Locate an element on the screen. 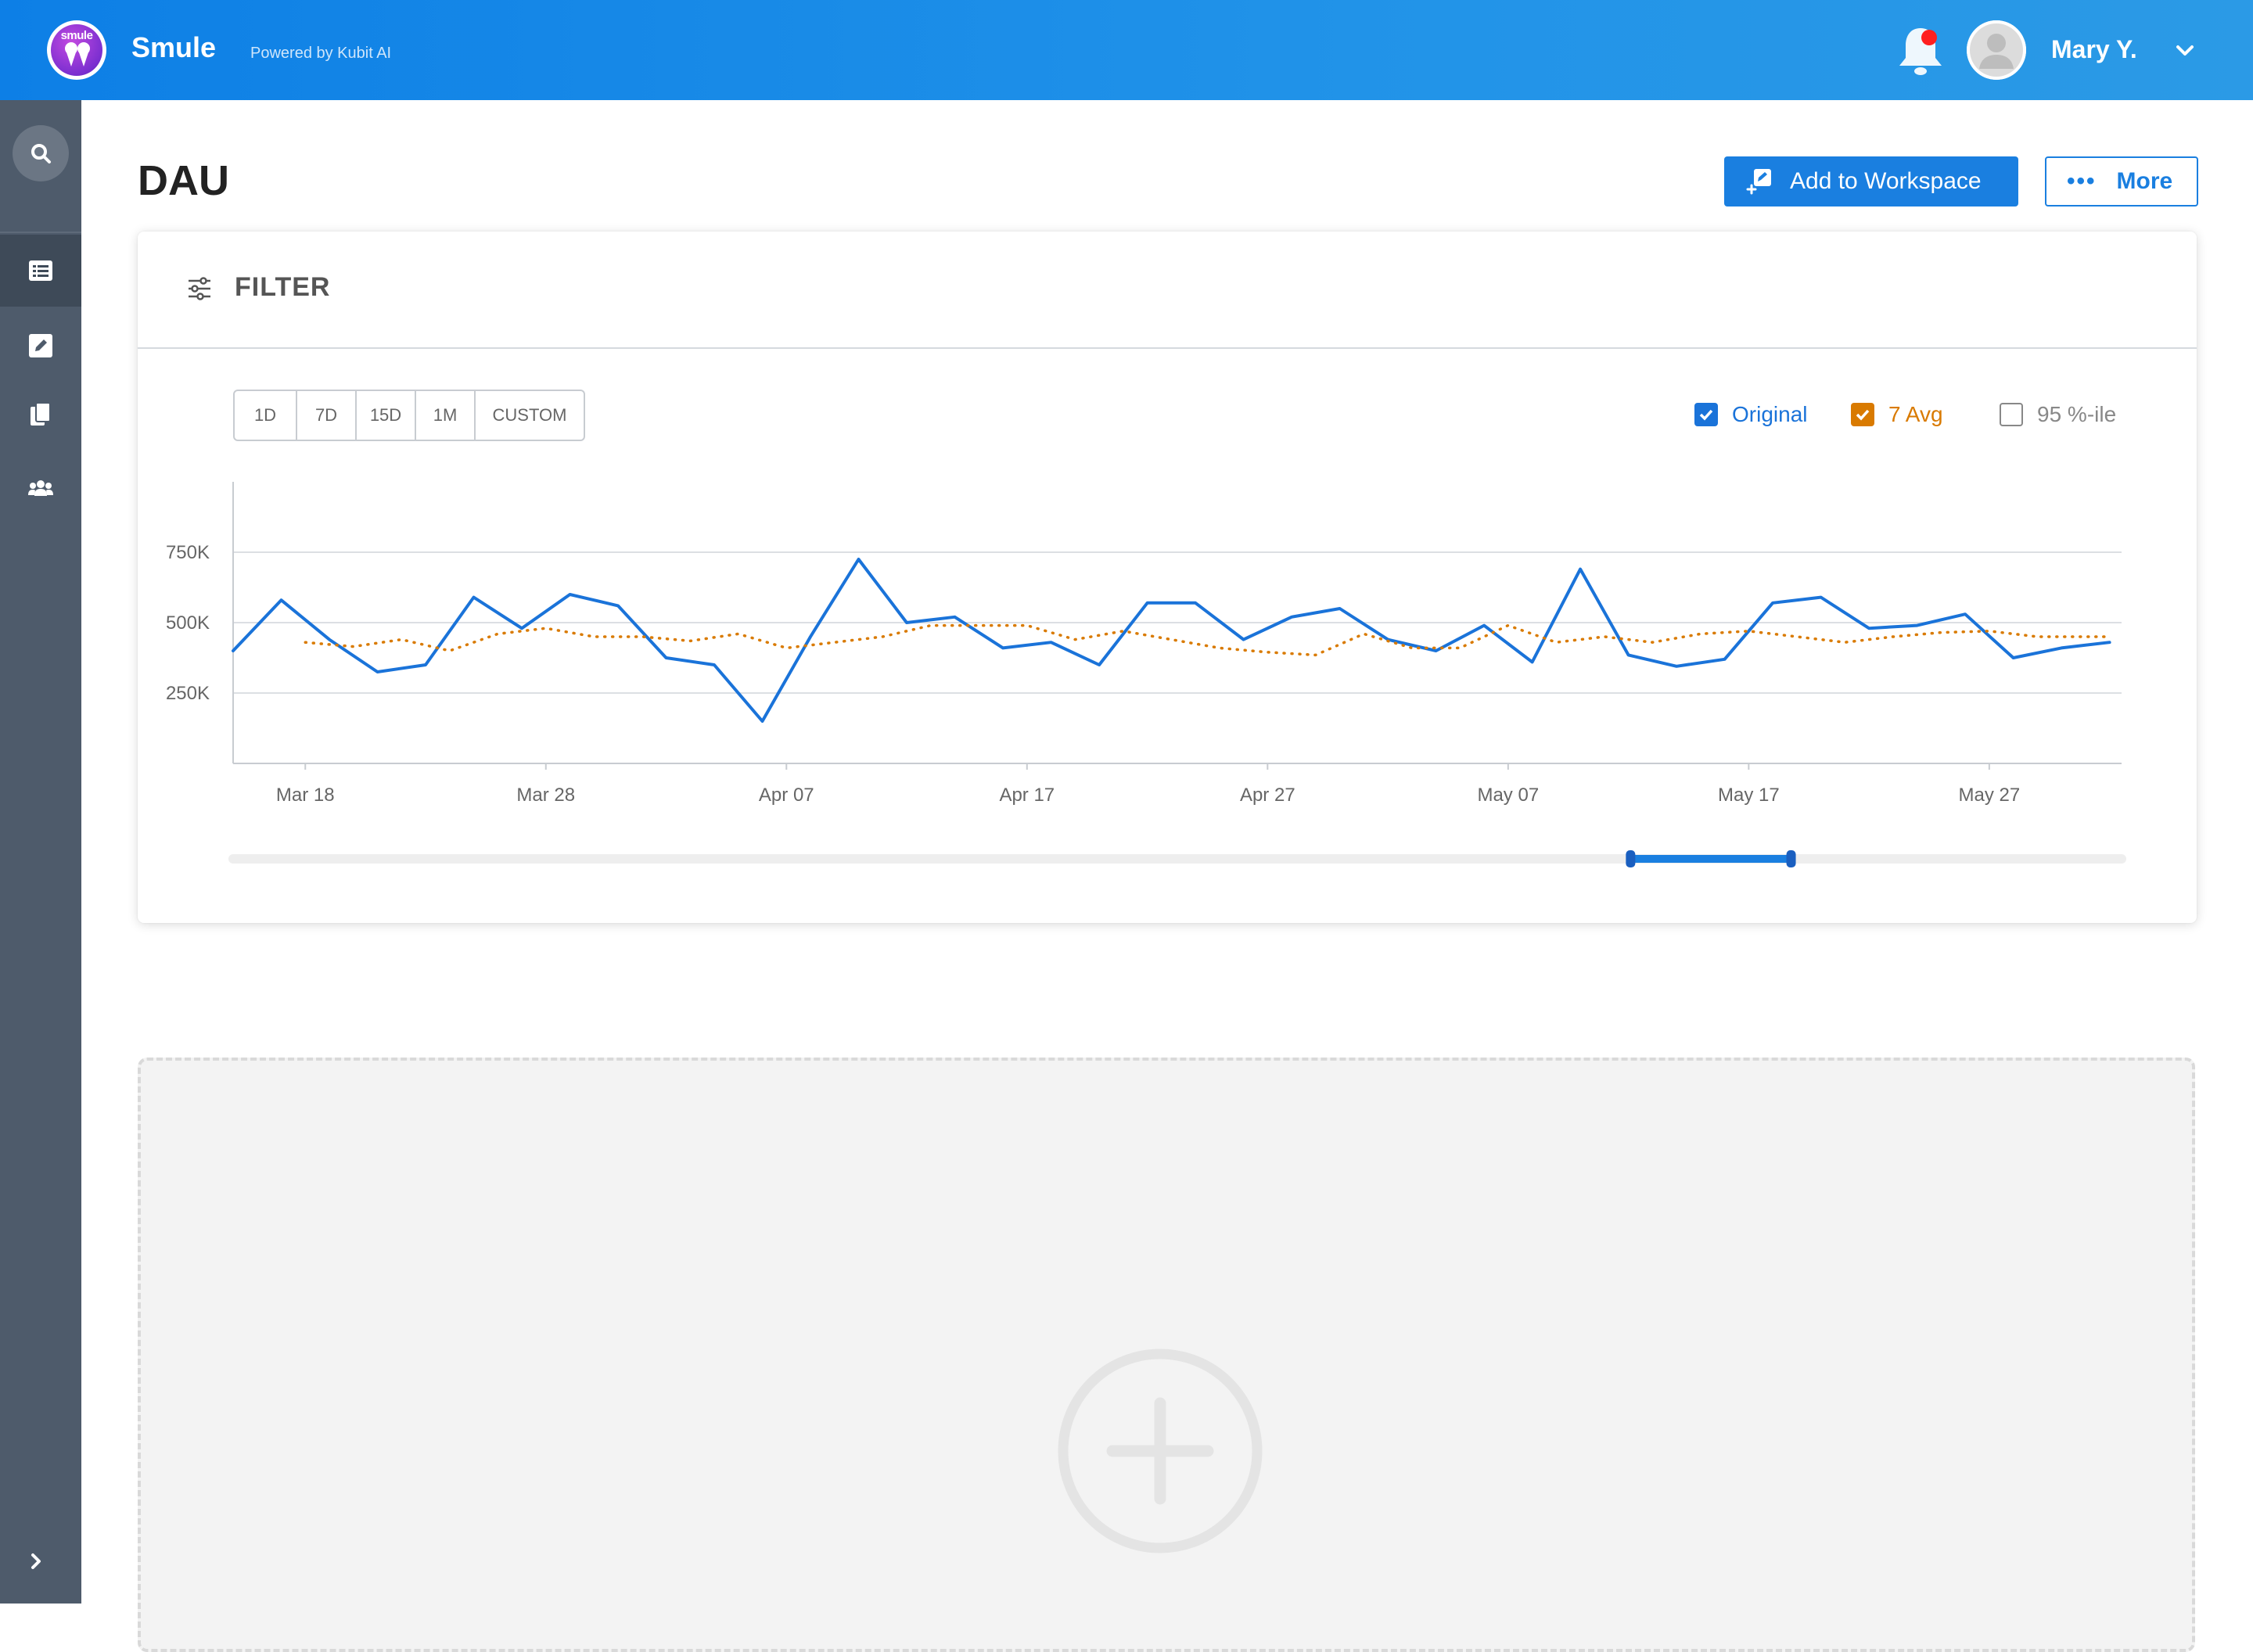  series-line-original is located at coordinates (1171, 640).